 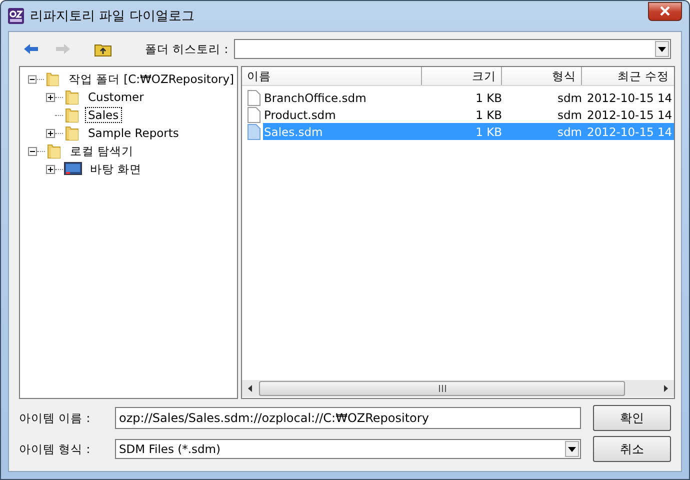 I want to click on item-name-field: ozp://Sales/Sales.sdm://ozplocal://C:₩OZRepository, so click(x=348, y=418).